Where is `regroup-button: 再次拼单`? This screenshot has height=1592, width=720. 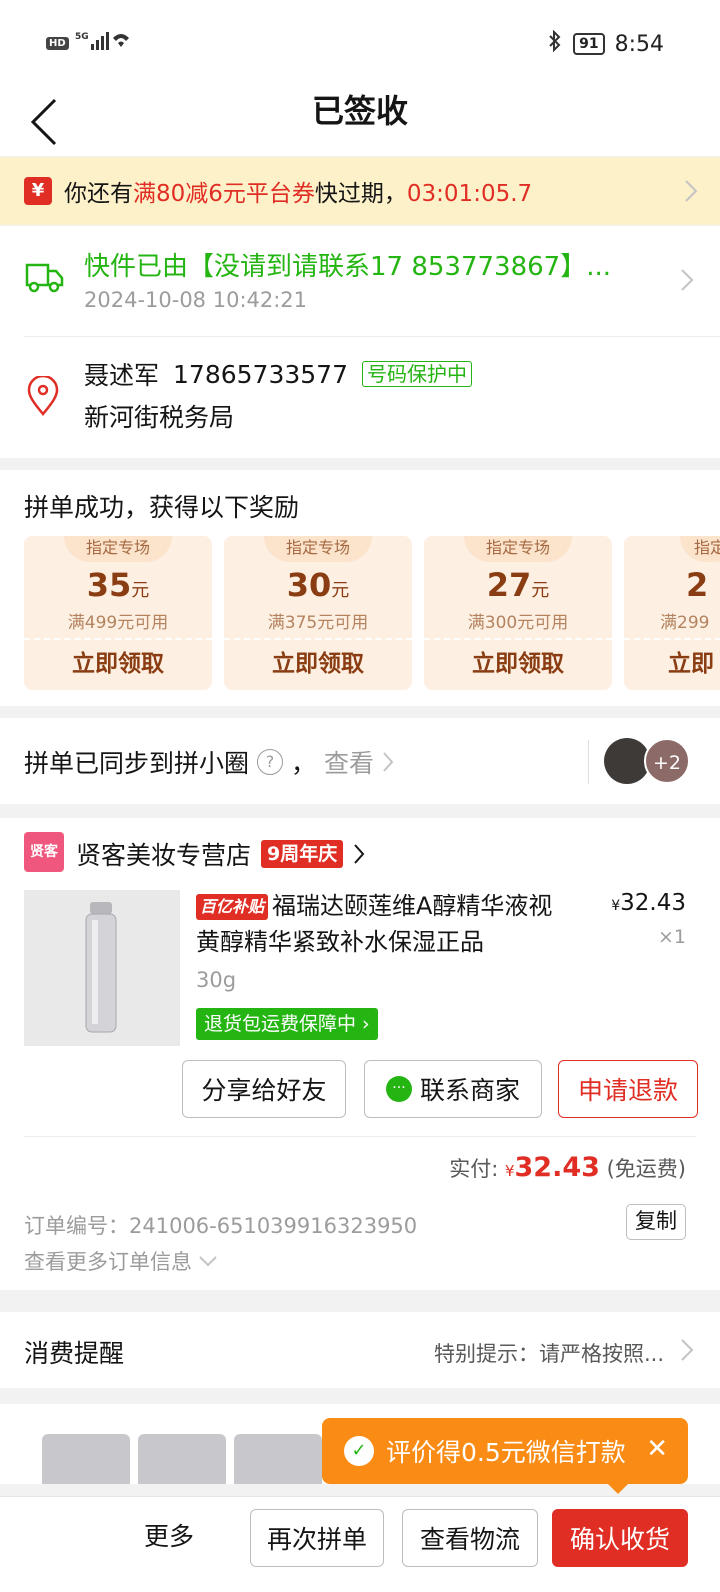
regroup-button: 再次拼单 is located at coordinates (317, 1538).